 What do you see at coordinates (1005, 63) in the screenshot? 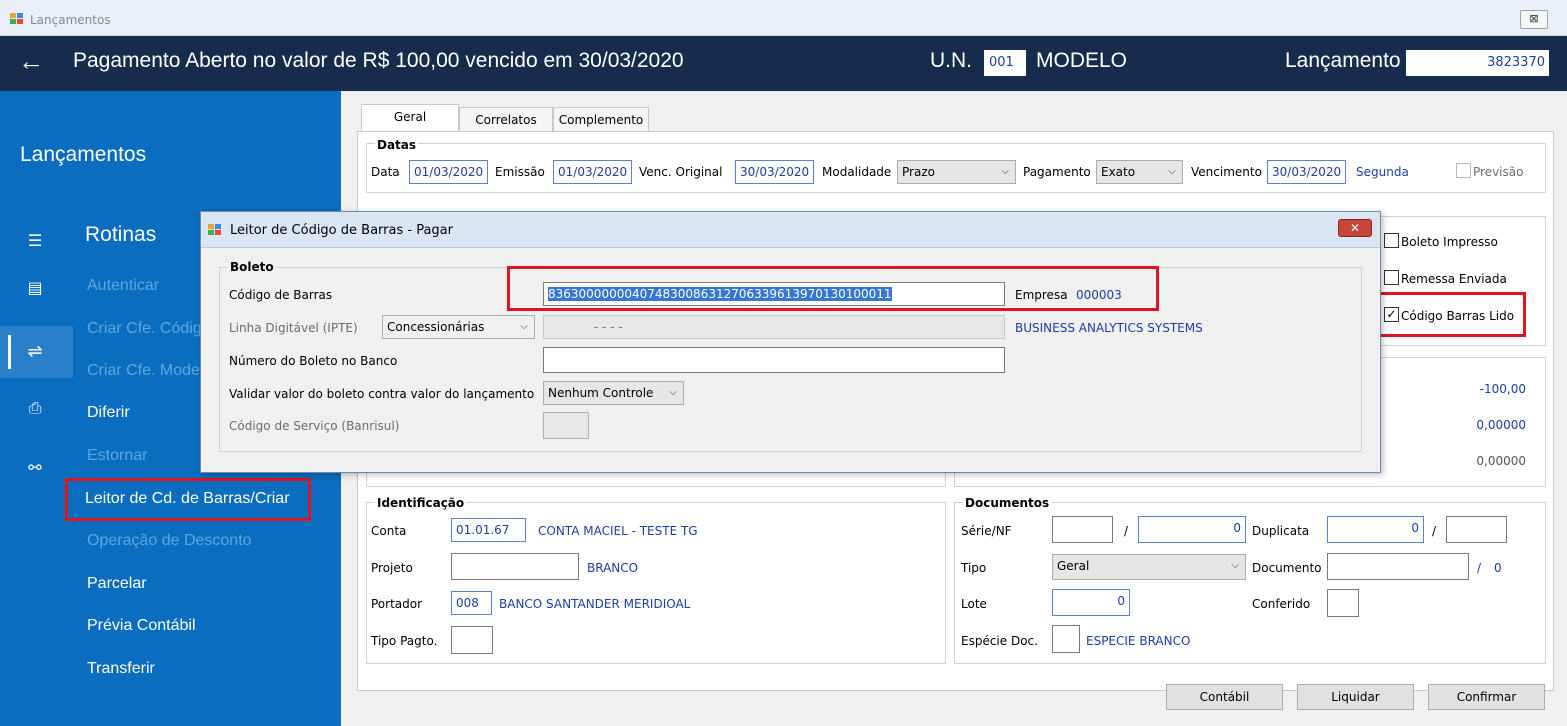
I see `un-code-field: 001` at bounding box center [1005, 63].